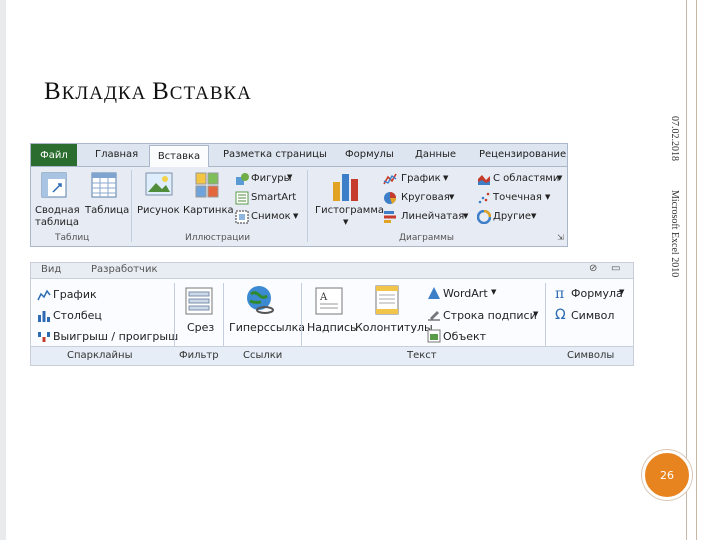 The width and height of the screenshot is (720, 540). I want to click on smartart-icon, so click(242, 198).